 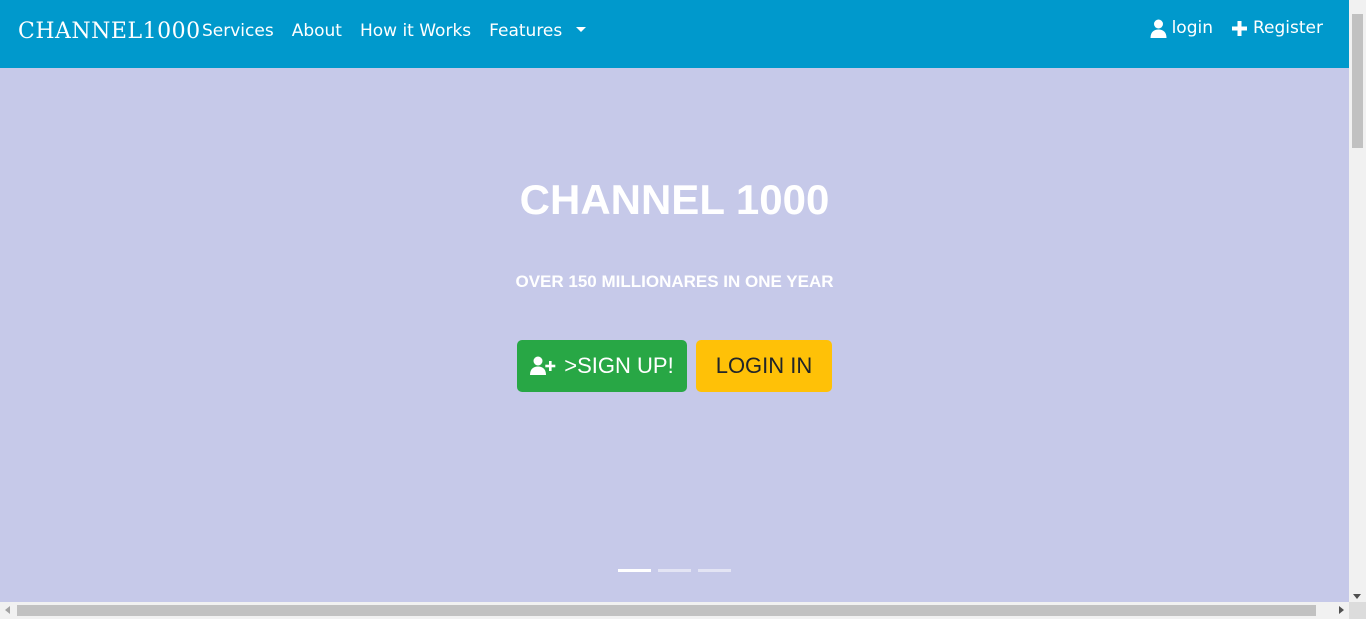 What do you see at coordinates (543, 365) in the screenshot?
I see `user-plus-icon` at bounding box center [543, 365].